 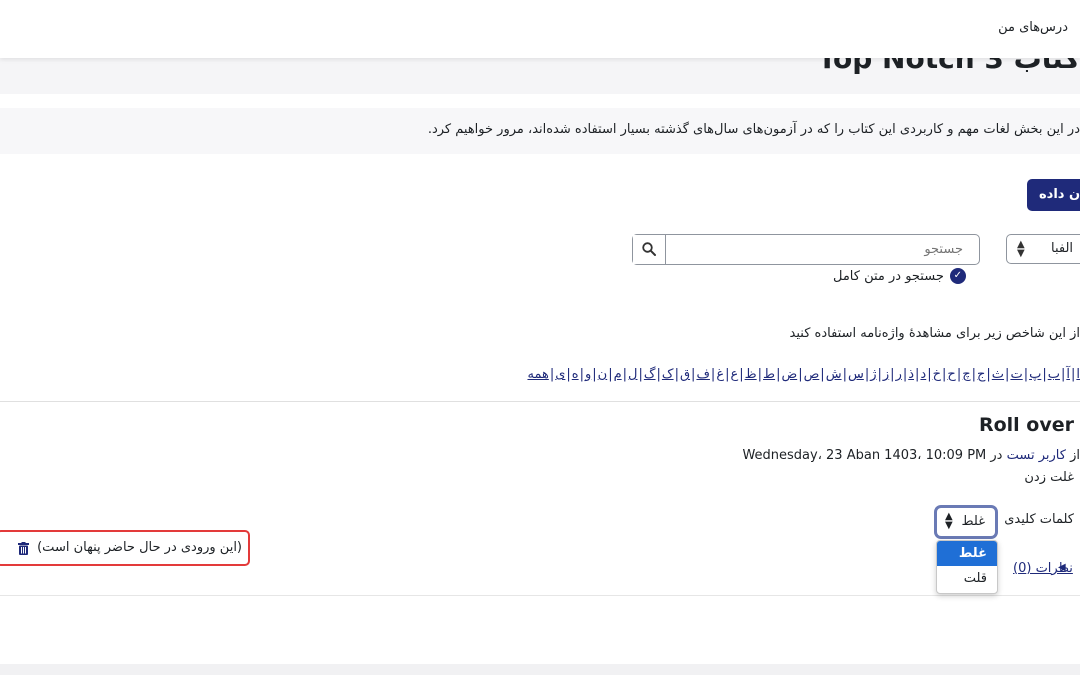 What do you see at coordinates (951, 374) in the screenshot?
I see `alphabet-letter-link: ح` at bounding box center [951, 374].